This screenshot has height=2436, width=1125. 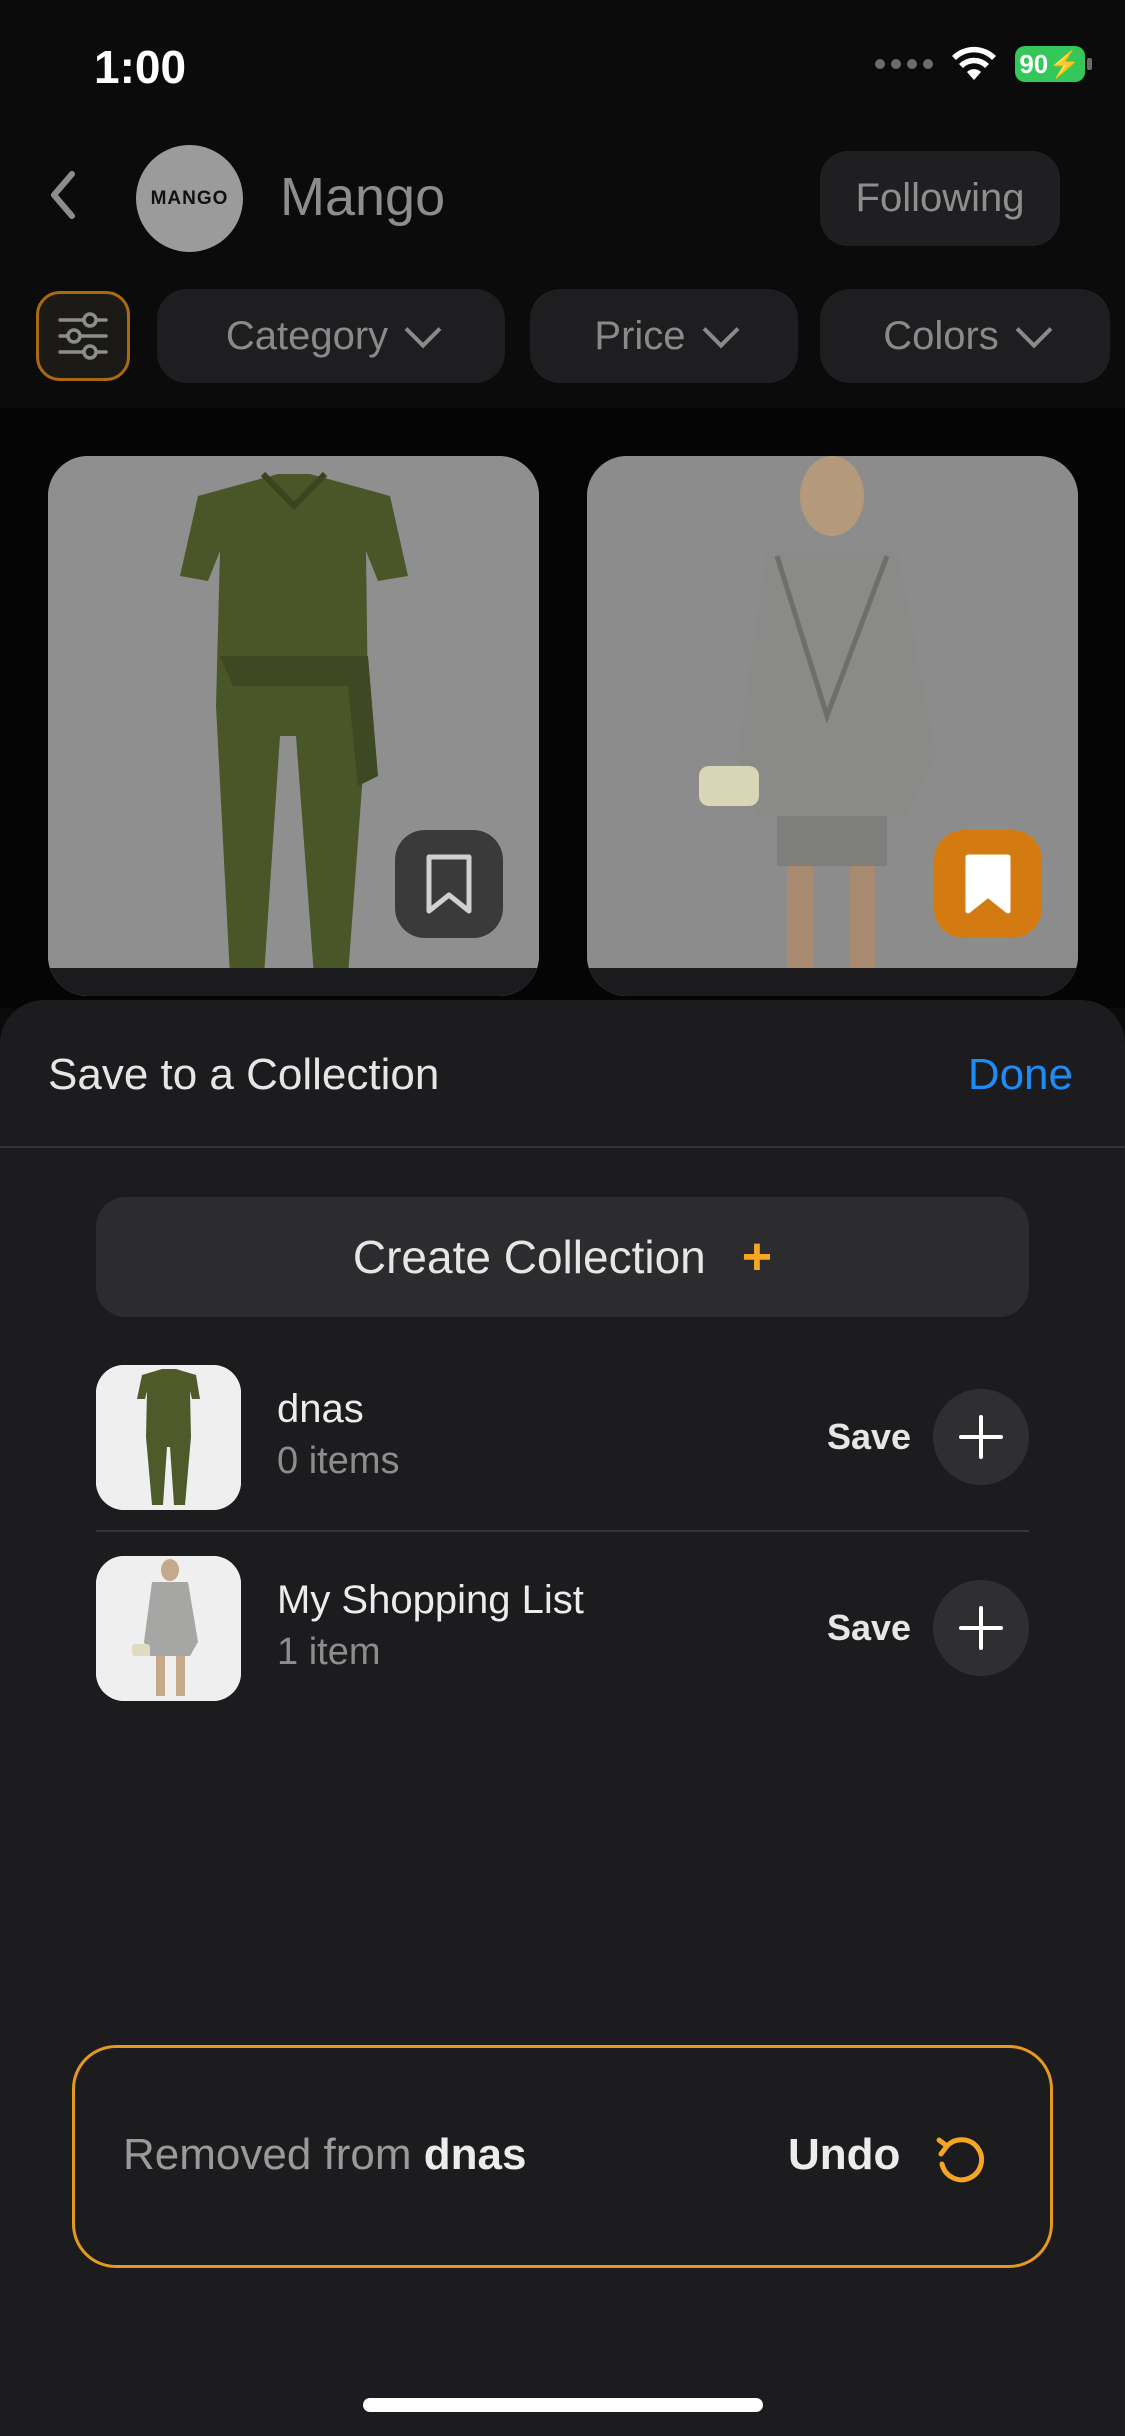 I want to click on create-collection-label: Create Collection, so click(x=529, y=1257).